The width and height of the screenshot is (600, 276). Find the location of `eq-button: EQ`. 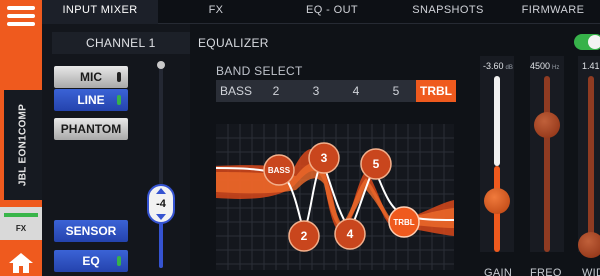

eq-button: EQ is located at coordinates (91, 261).